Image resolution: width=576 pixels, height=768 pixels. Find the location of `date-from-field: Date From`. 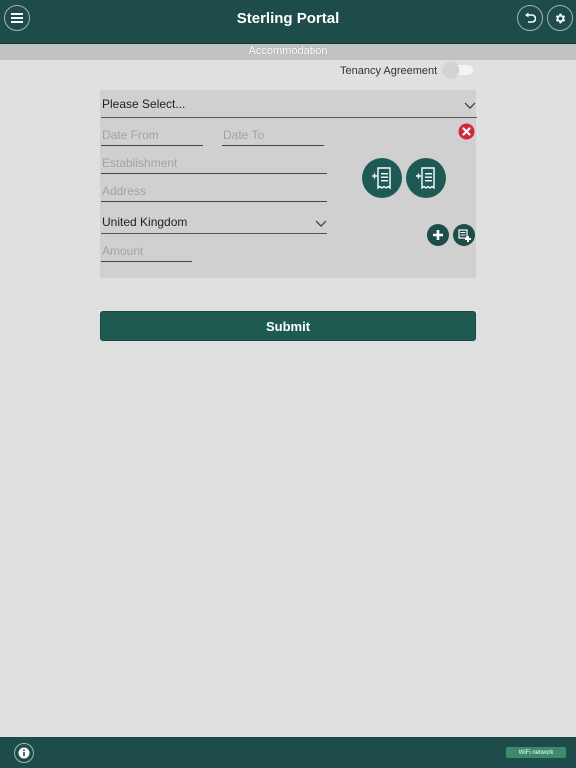

date-from-field: Date From is located at coordinates (152, 135).